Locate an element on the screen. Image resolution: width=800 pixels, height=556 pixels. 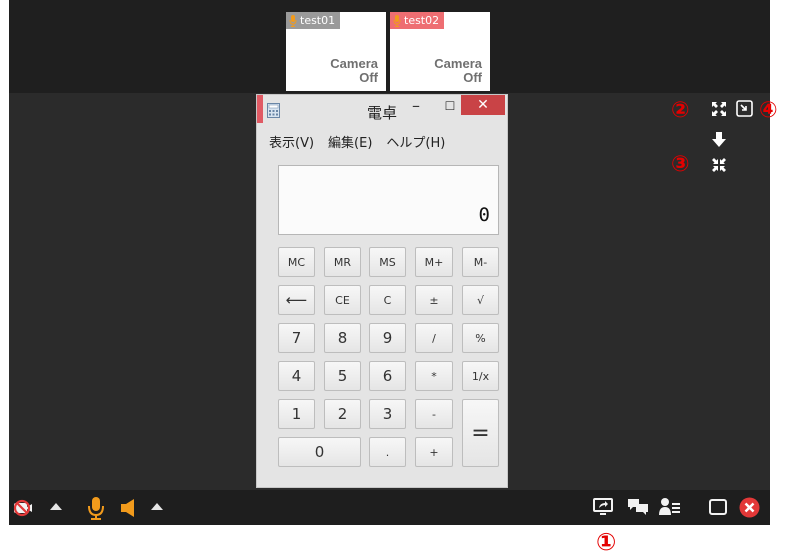
key-7: 7 is located at coordinates (296, 338).